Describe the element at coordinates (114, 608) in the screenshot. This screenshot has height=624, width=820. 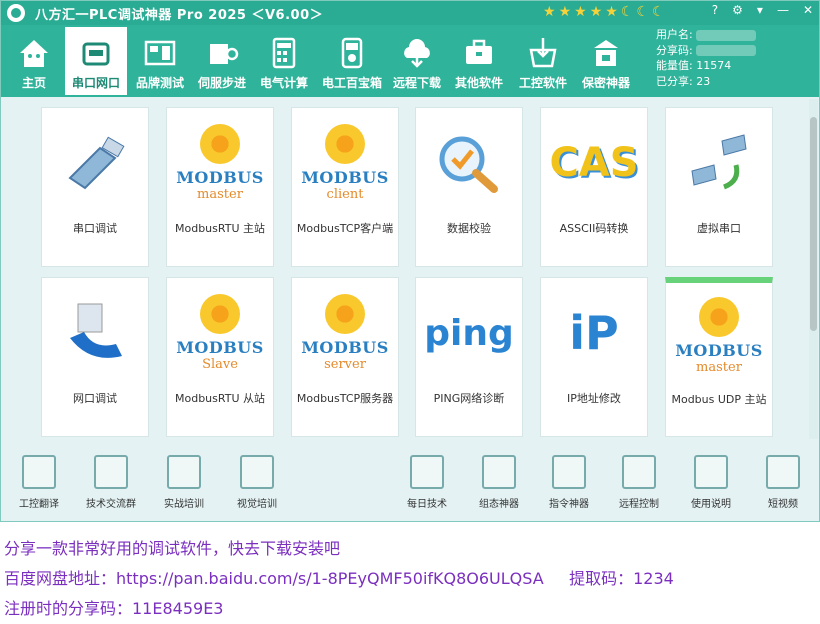
I see `footer-line-3: 注册时的分享码：11E8459E3` at that location.